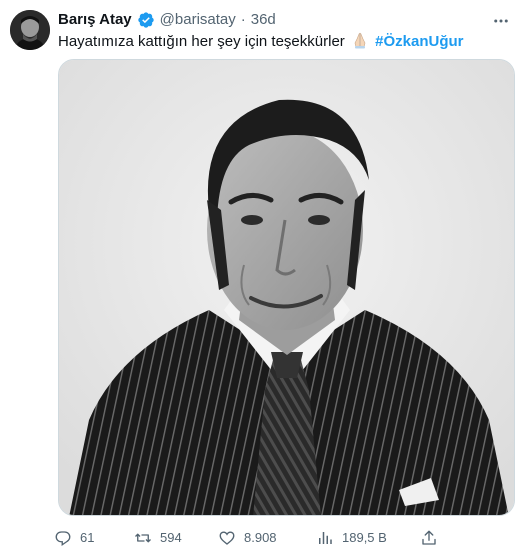 This screenshot has height=558, width=526. I want to click on share-icon, so click(429, 537).